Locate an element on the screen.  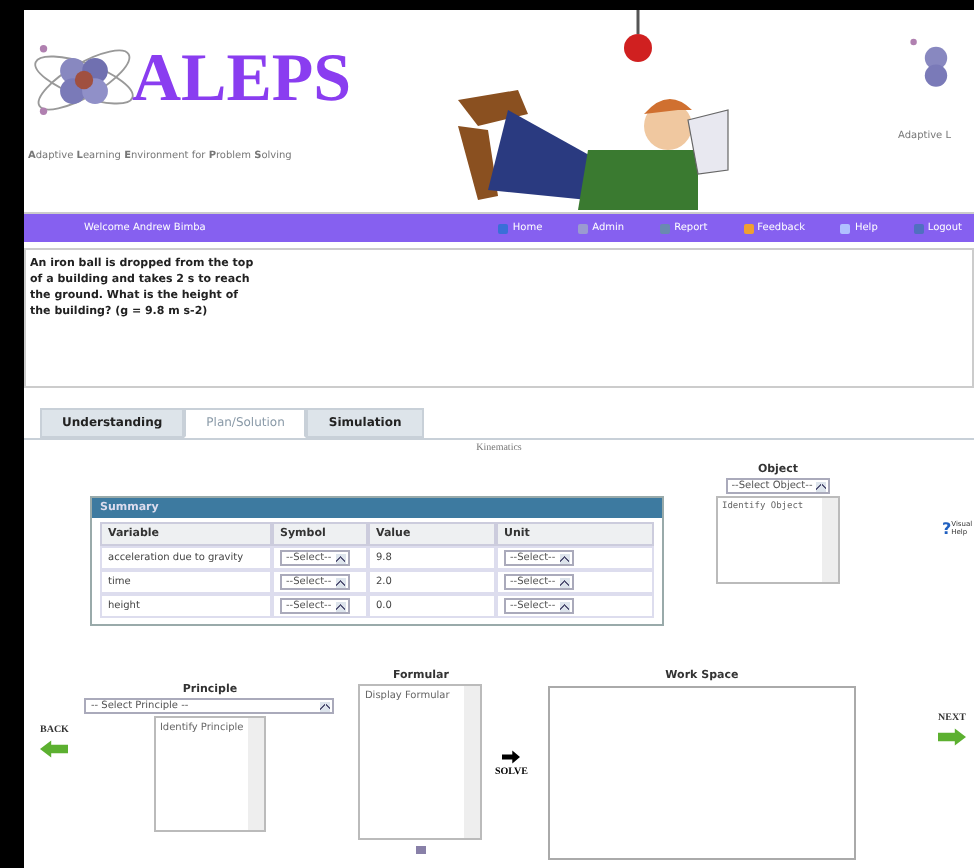
help-icon: ? is located at coordinates (947, 529).